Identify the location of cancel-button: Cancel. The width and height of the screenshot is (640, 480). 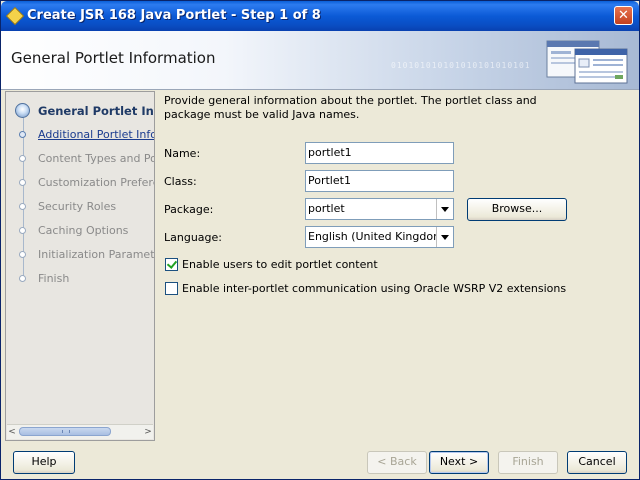
(597, 462).